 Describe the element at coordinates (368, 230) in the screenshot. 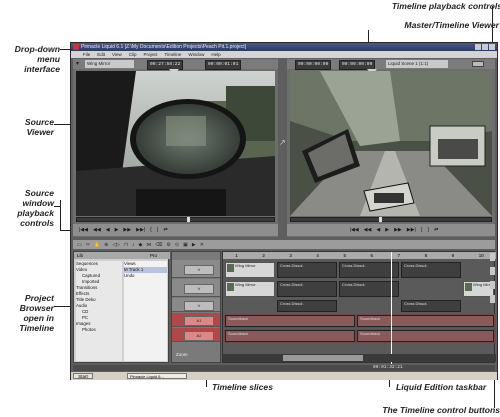

I see `master-rewind-button: ◀◀` at that location.